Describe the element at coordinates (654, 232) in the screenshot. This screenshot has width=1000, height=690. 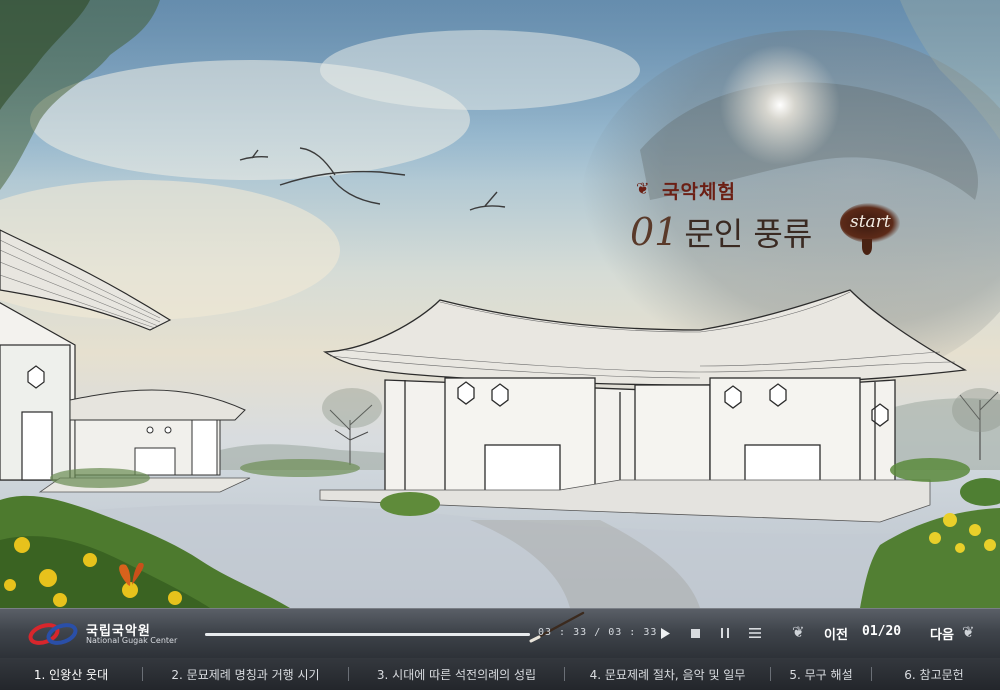
I see `lesson-number: 01` at that location.